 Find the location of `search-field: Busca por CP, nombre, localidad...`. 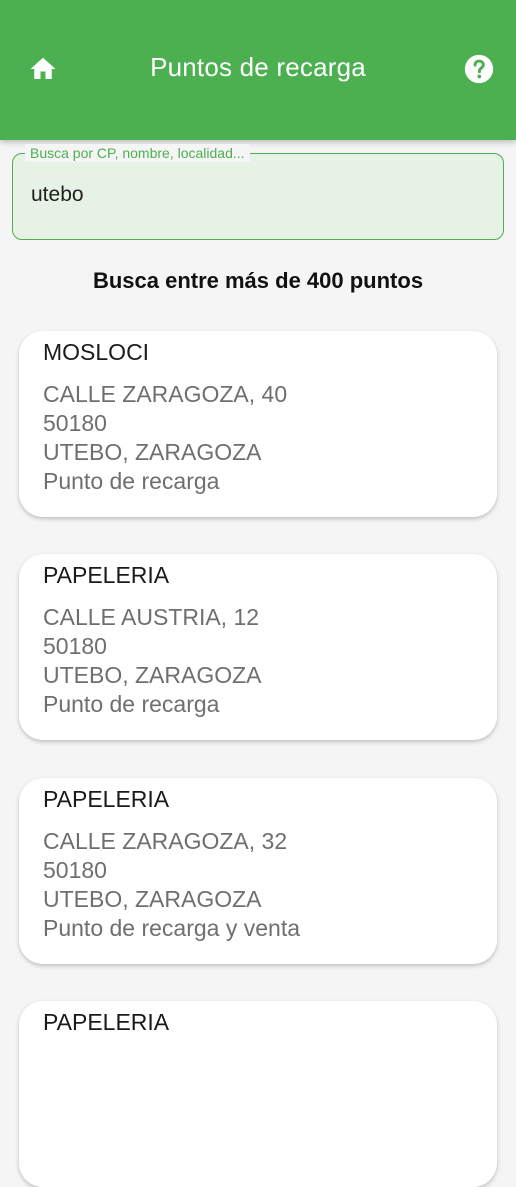

search-field: Busca por CP, nombre, localidad... is located at coordinates (258, 192).